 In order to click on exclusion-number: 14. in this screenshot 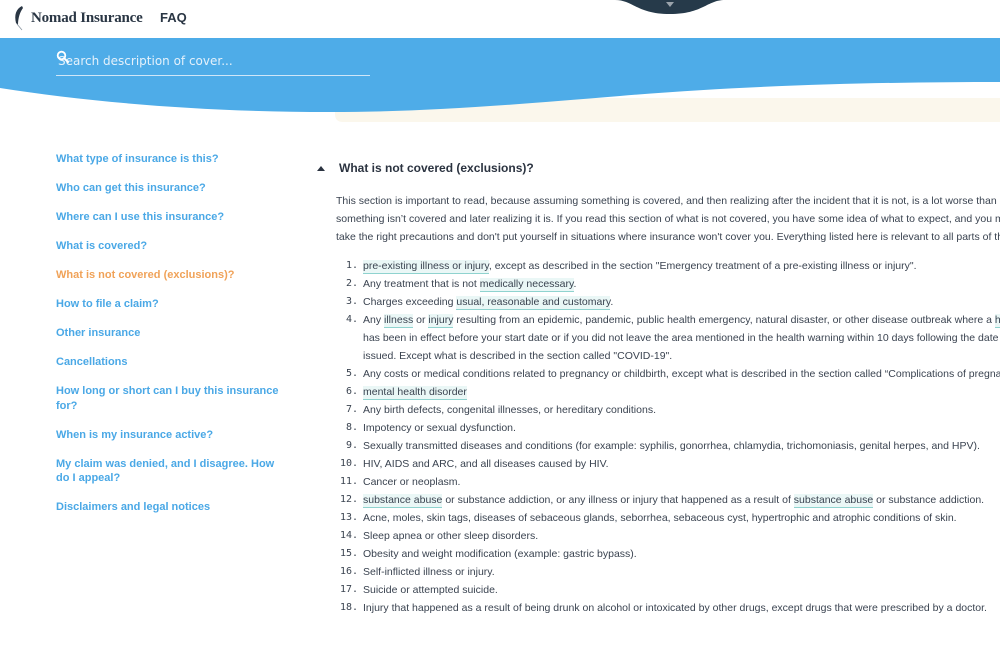, I will do `click(348, 535)`.